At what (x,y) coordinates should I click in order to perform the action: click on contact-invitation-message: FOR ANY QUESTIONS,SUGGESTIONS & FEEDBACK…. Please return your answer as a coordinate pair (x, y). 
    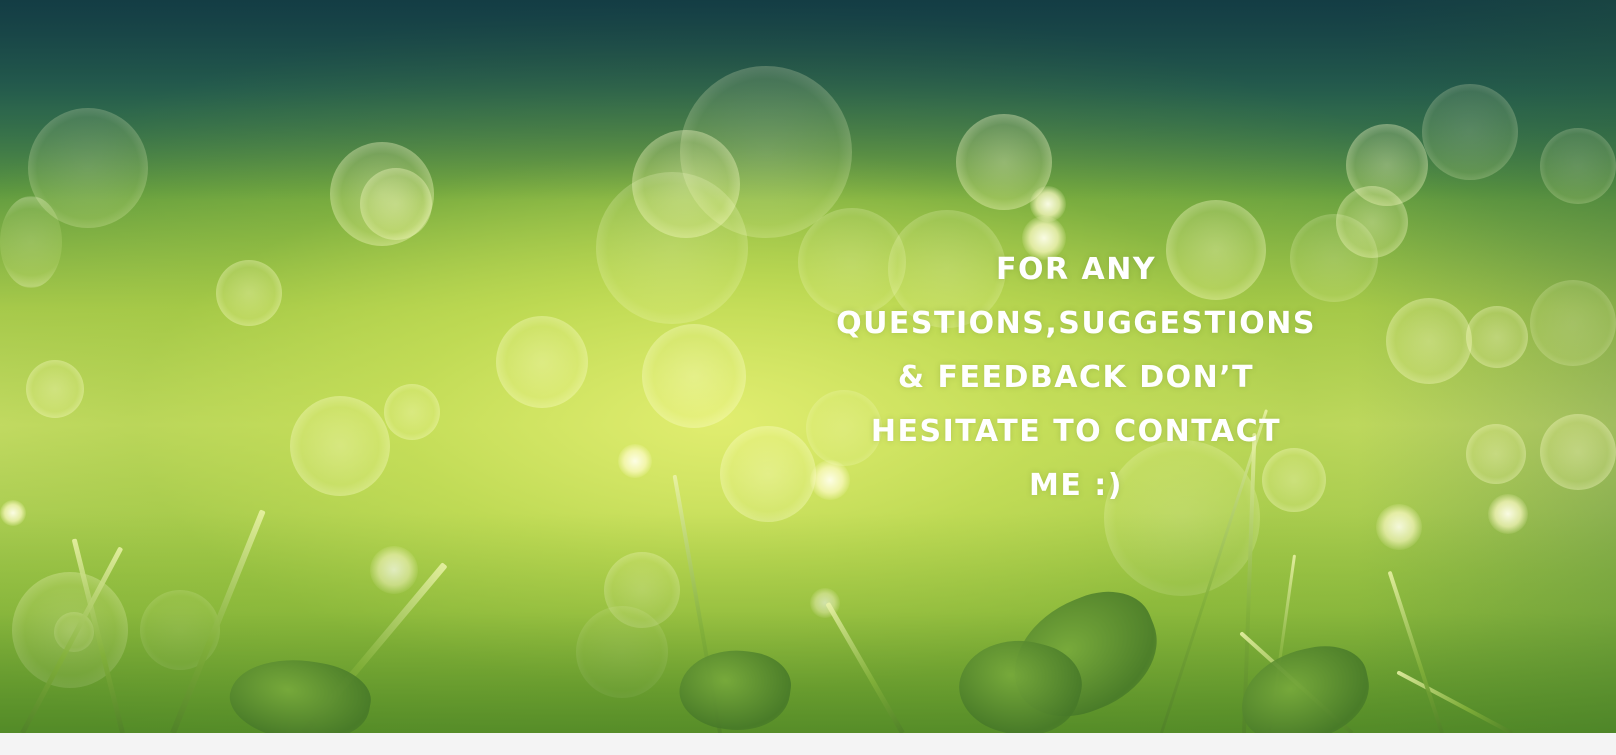
    Looking at the image, I should click on (1076, 378).